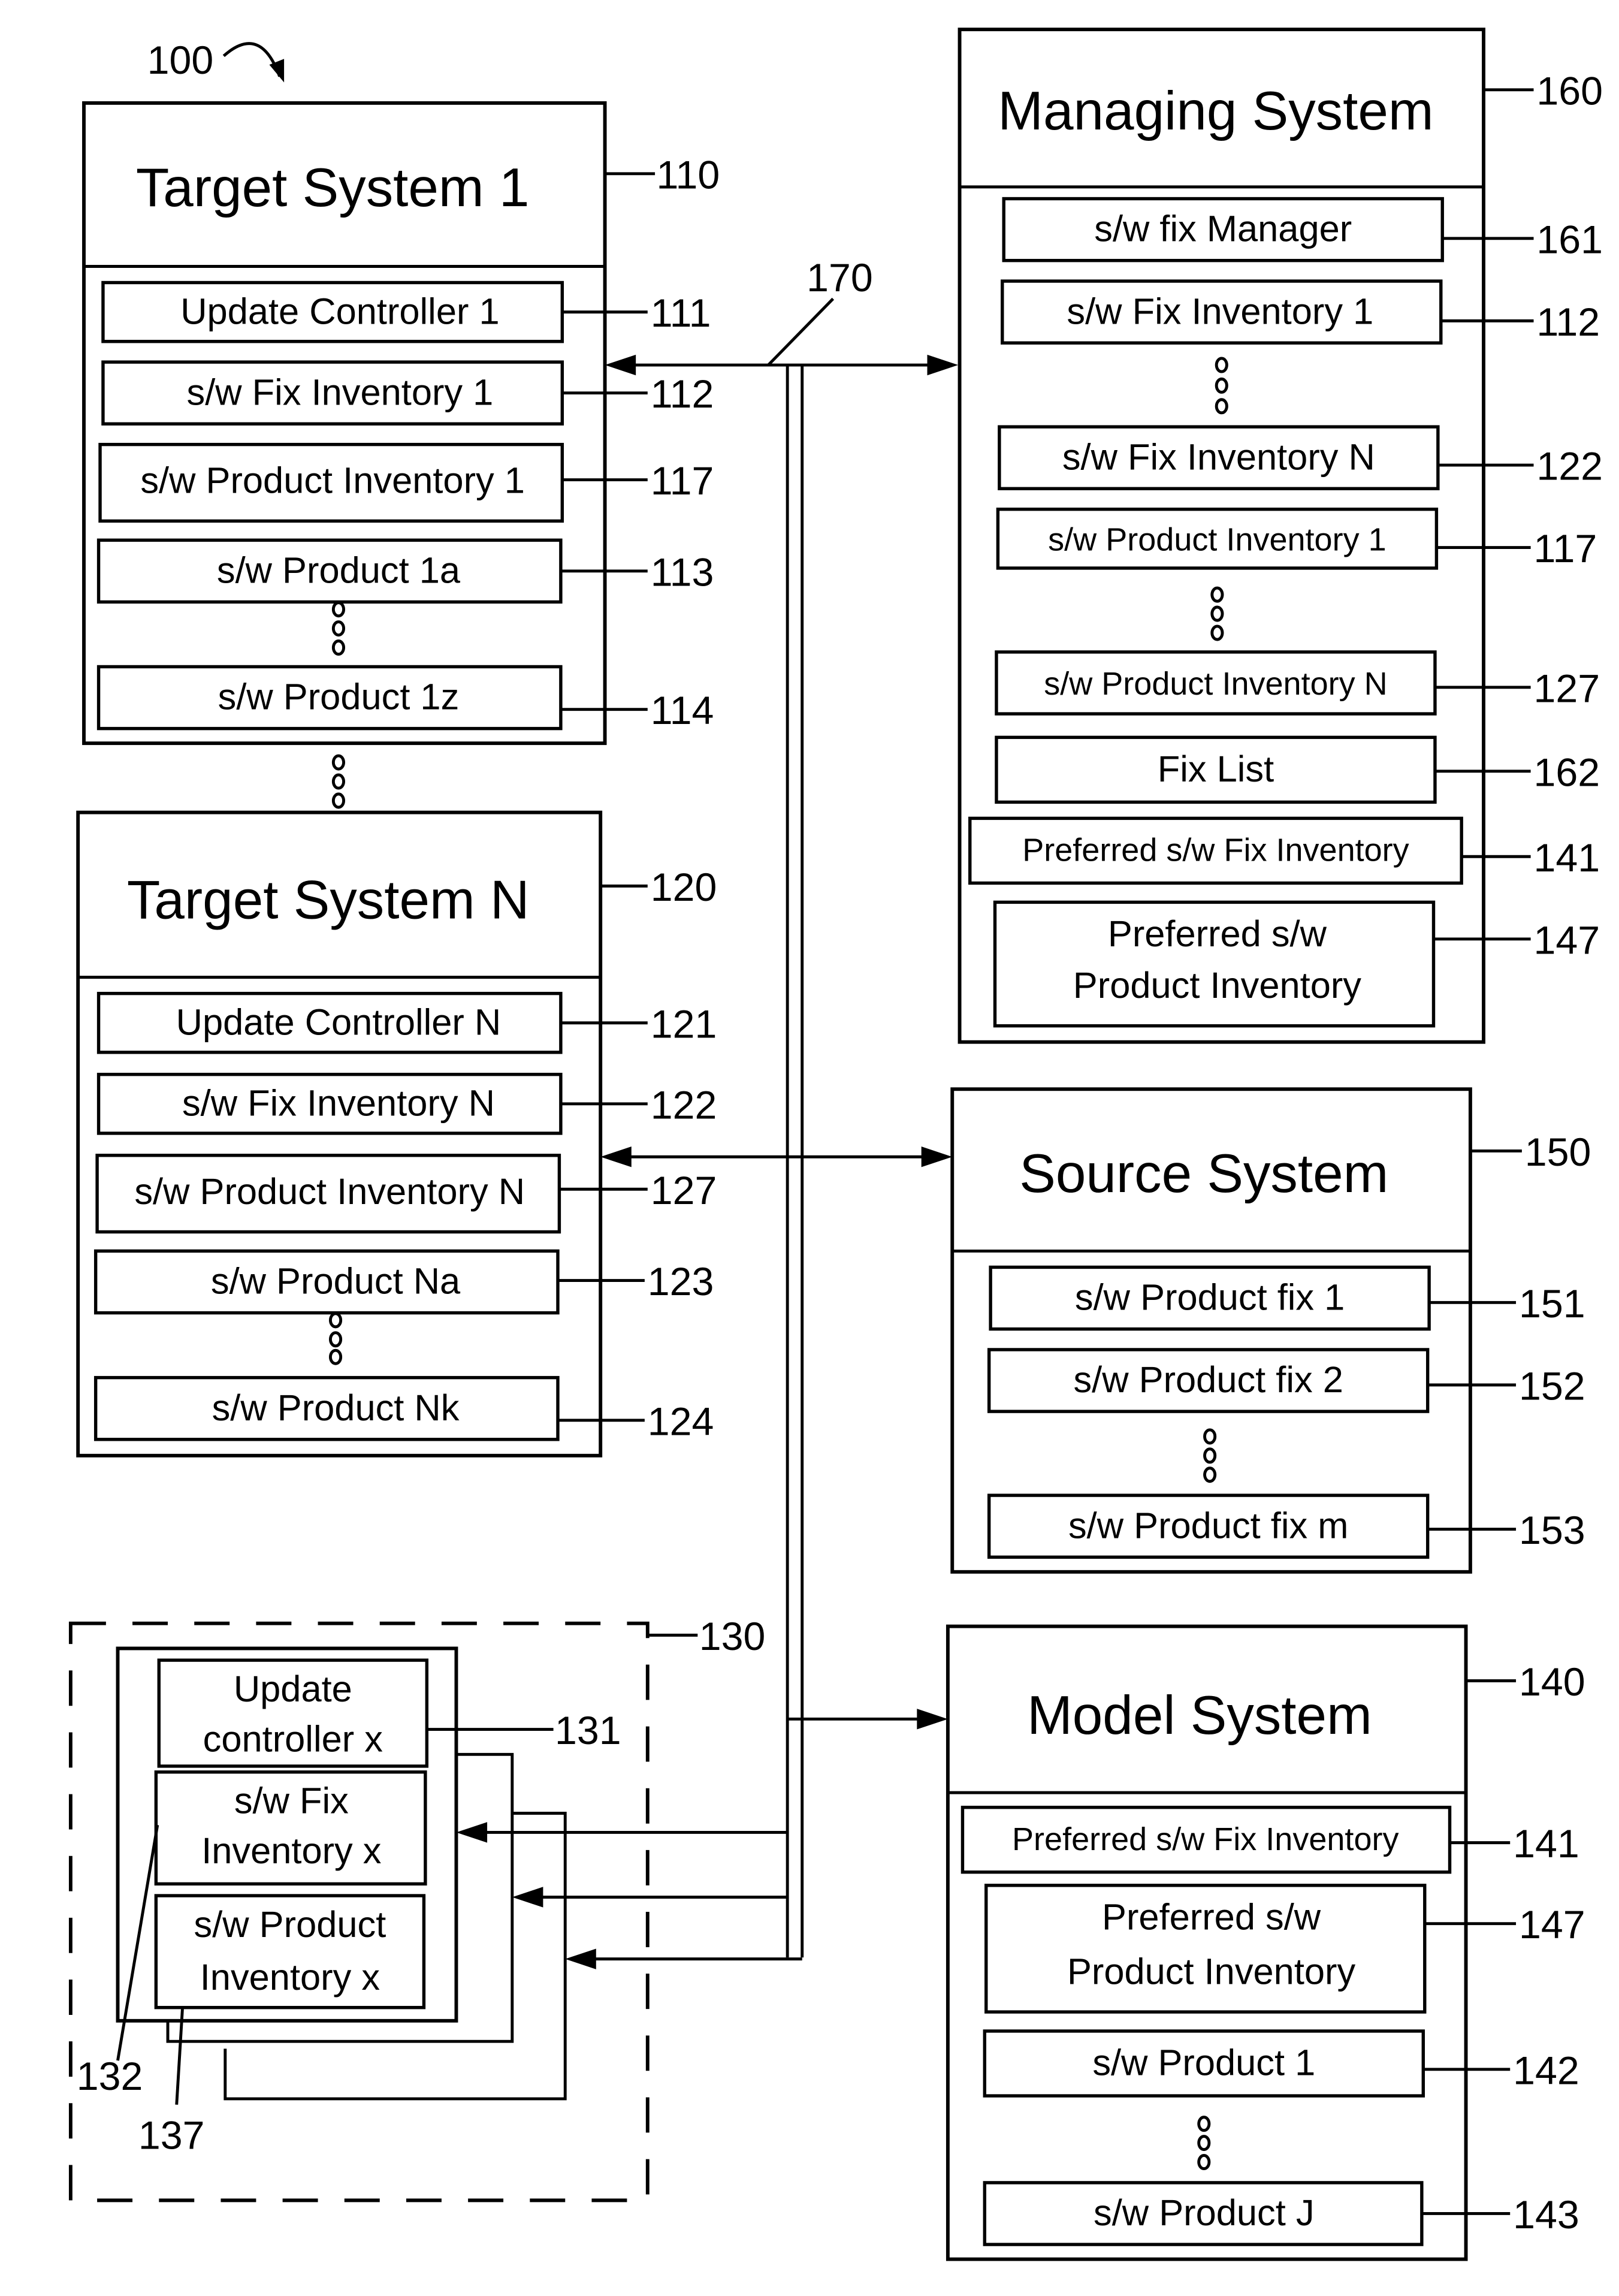  I want to click on ref-label: 140, so click(1552, 1682).